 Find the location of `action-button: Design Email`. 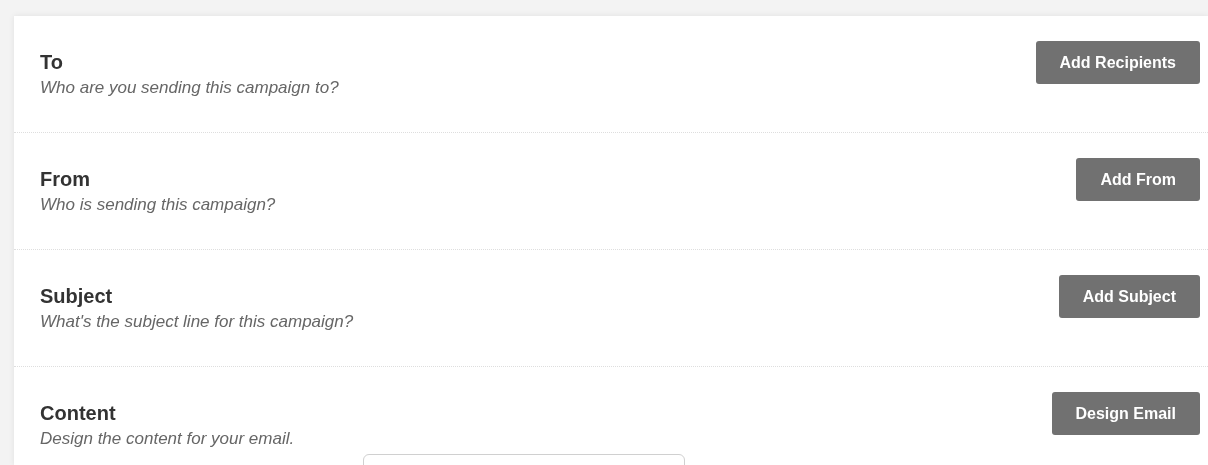

action-button: Design Email is located at coordinates (1125, 413).